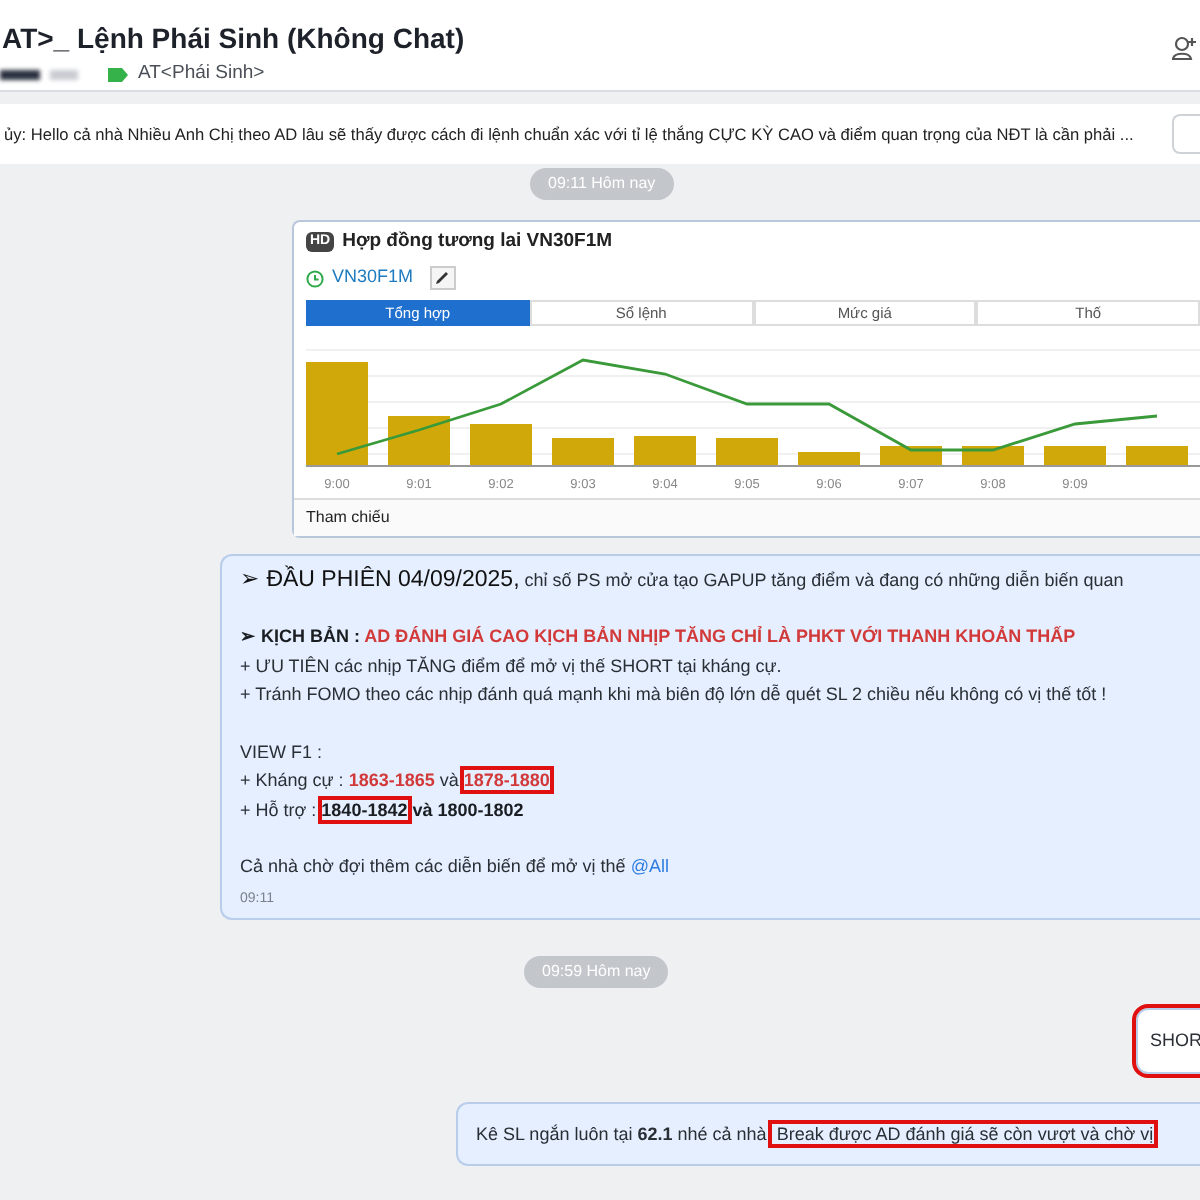 The height and width of the screenshot is (1200, 1200). What do you see at coordinates (649, 866) in the screenshot?
I see `mention-link: @All` at bounding box center [649, 866].